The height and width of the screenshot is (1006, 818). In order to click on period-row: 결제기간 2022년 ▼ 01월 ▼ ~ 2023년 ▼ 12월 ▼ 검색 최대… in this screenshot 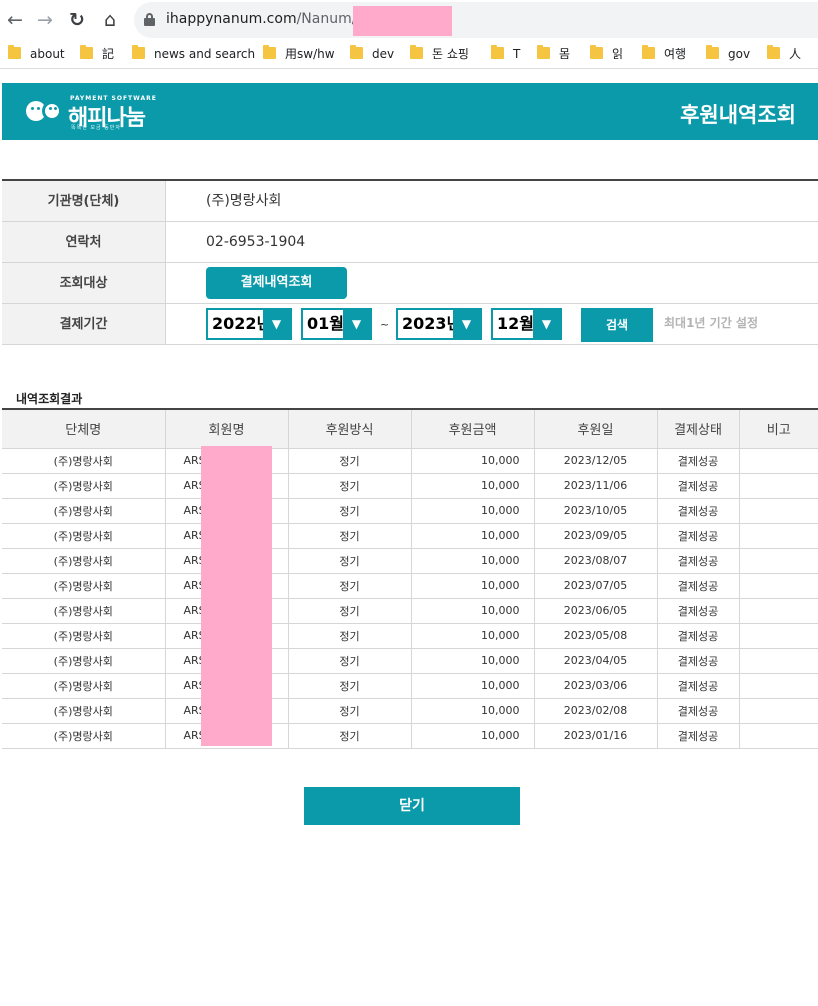, I will do `click(410, 324)`.